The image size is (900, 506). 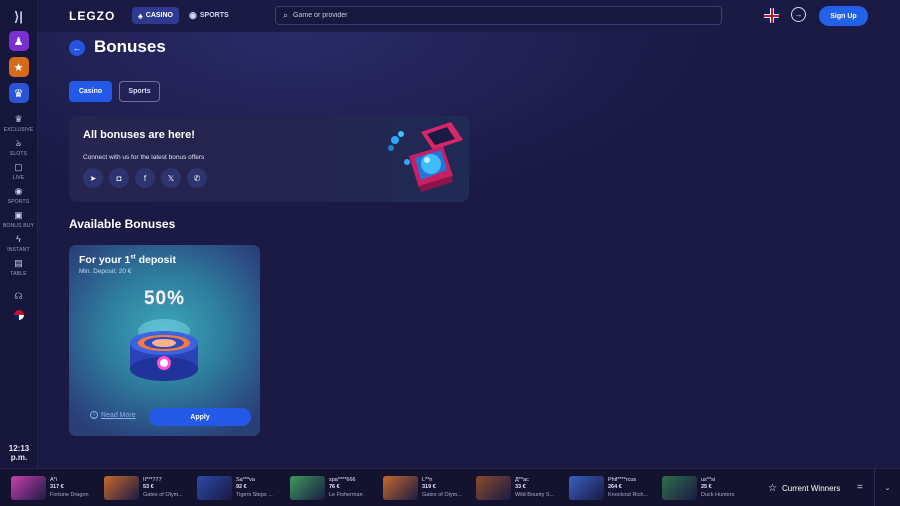 I want to click on sidebar-item-live: ▢ LIVE, so click(x=19, y=171).